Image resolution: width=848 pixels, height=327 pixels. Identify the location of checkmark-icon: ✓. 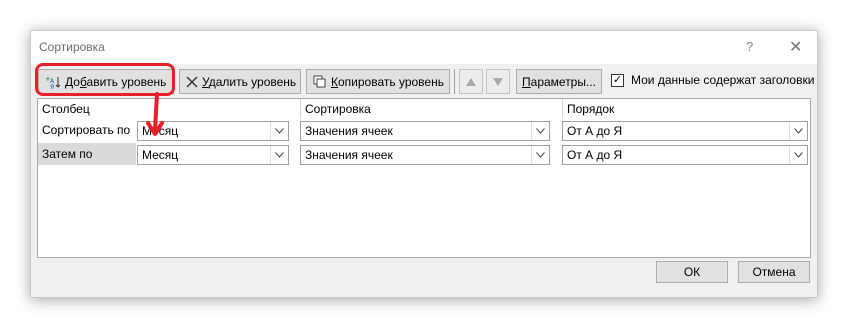
(617, 79).